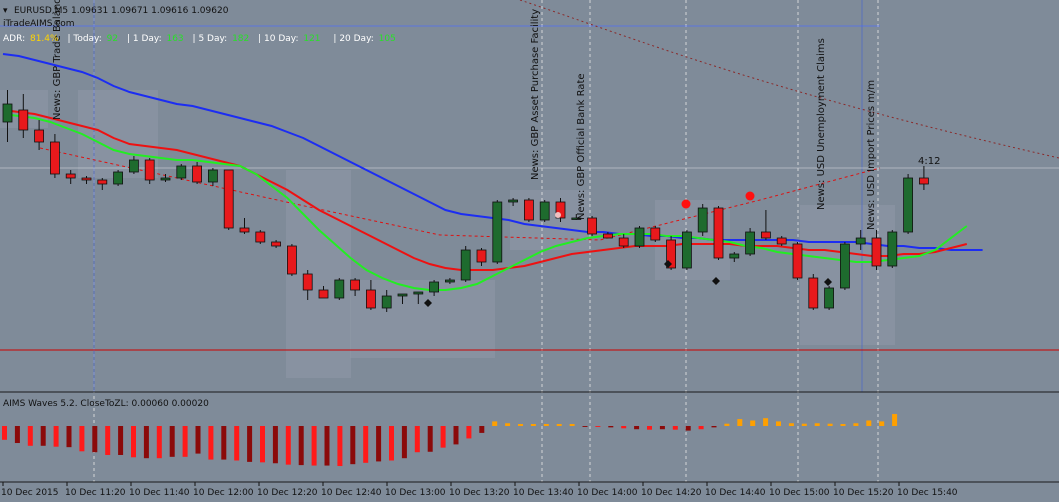  Describe the element at coordinates (871, 155) in the screenshot. I see `news-label: News: USD Import Prices m/m` at that location.